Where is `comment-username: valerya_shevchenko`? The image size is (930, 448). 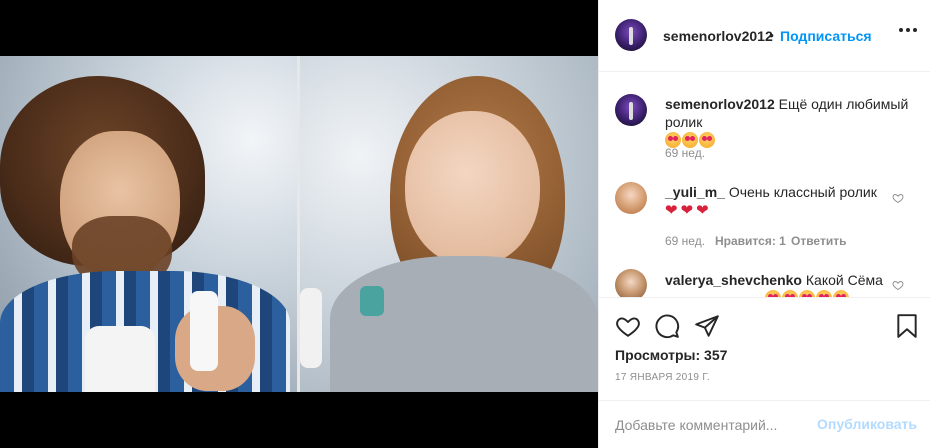 comment-username: valerya_shevchenko is located at coordinates (733, 280).